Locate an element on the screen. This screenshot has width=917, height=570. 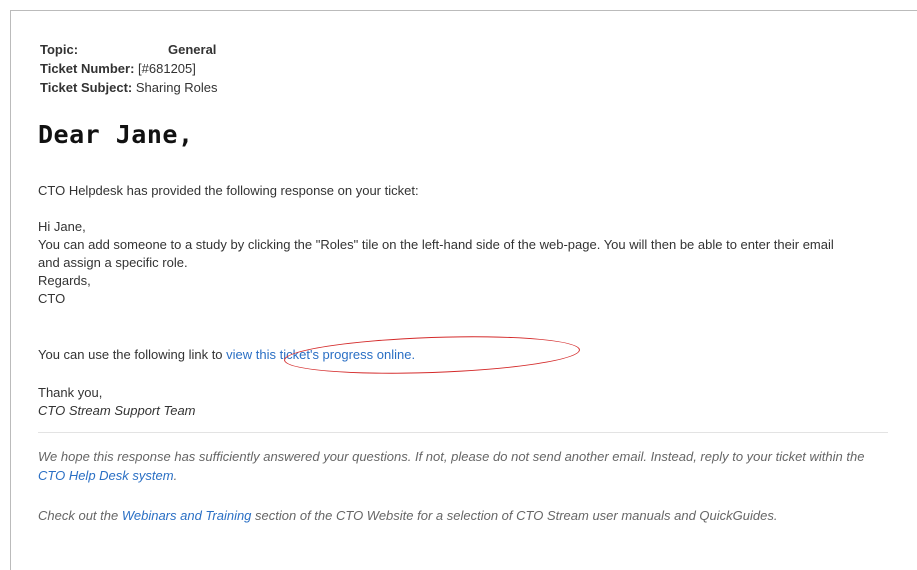
response-line-1: Hi Jane, is located at coordinates (62, 226).